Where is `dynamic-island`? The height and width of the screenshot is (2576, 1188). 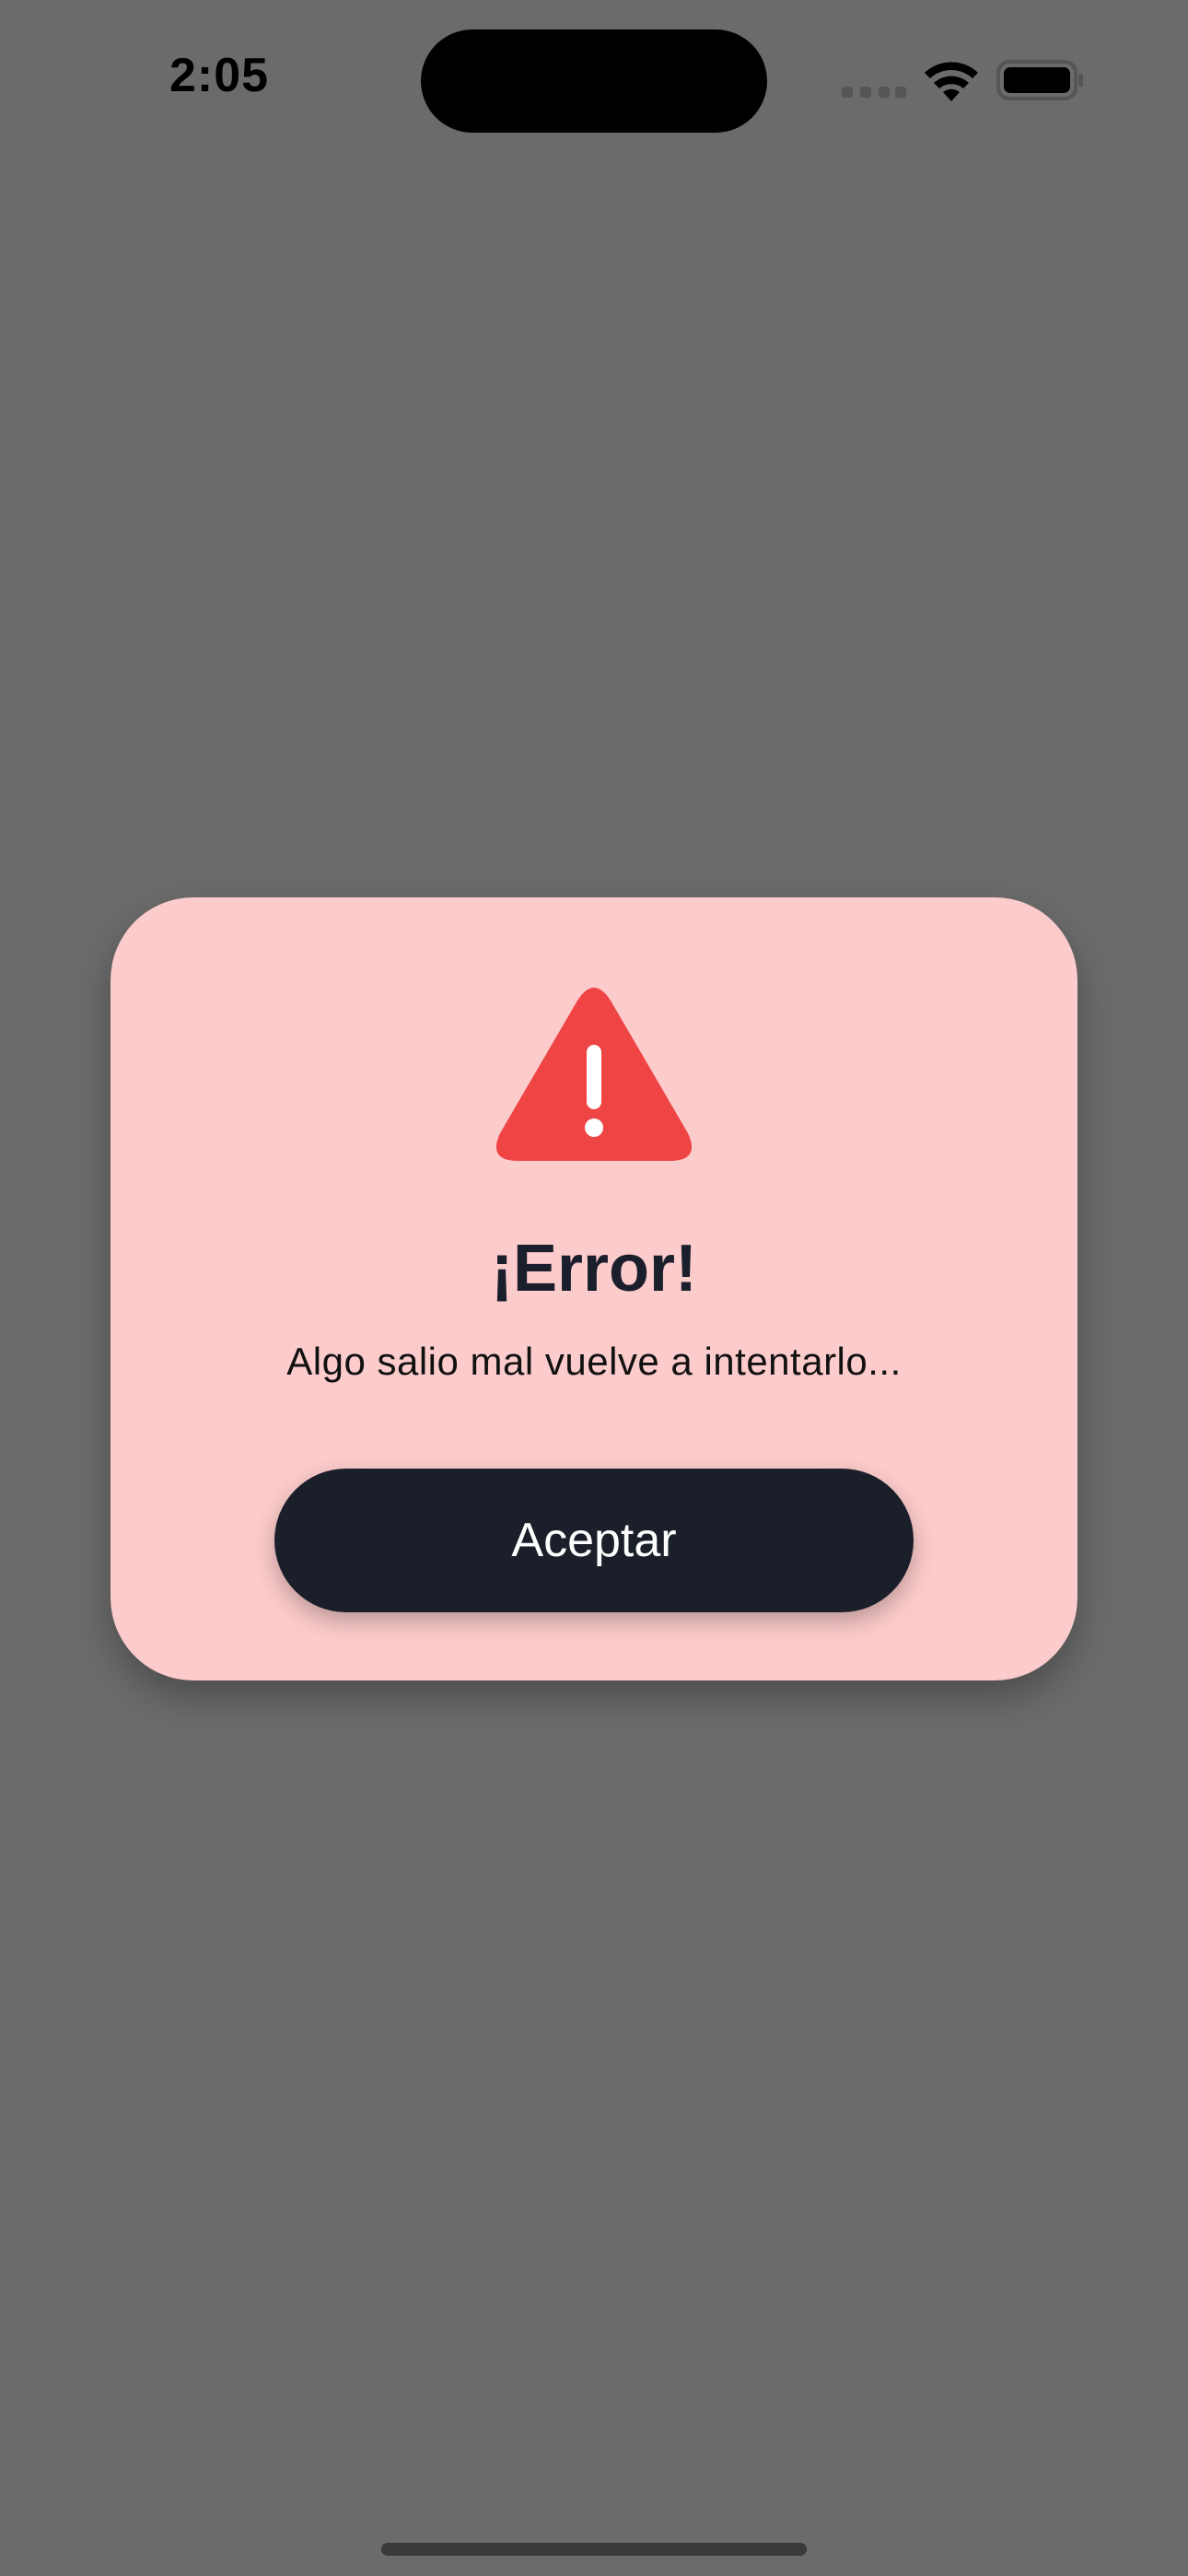 dynamic-island is located at coordinates (594, 81).